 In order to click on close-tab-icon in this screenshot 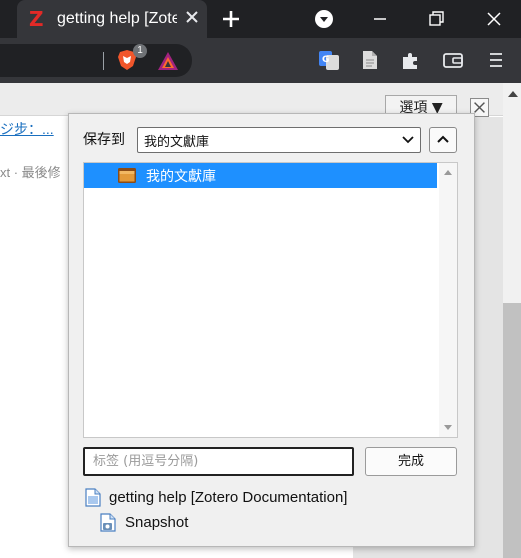, I will do `click(192, 17)`.